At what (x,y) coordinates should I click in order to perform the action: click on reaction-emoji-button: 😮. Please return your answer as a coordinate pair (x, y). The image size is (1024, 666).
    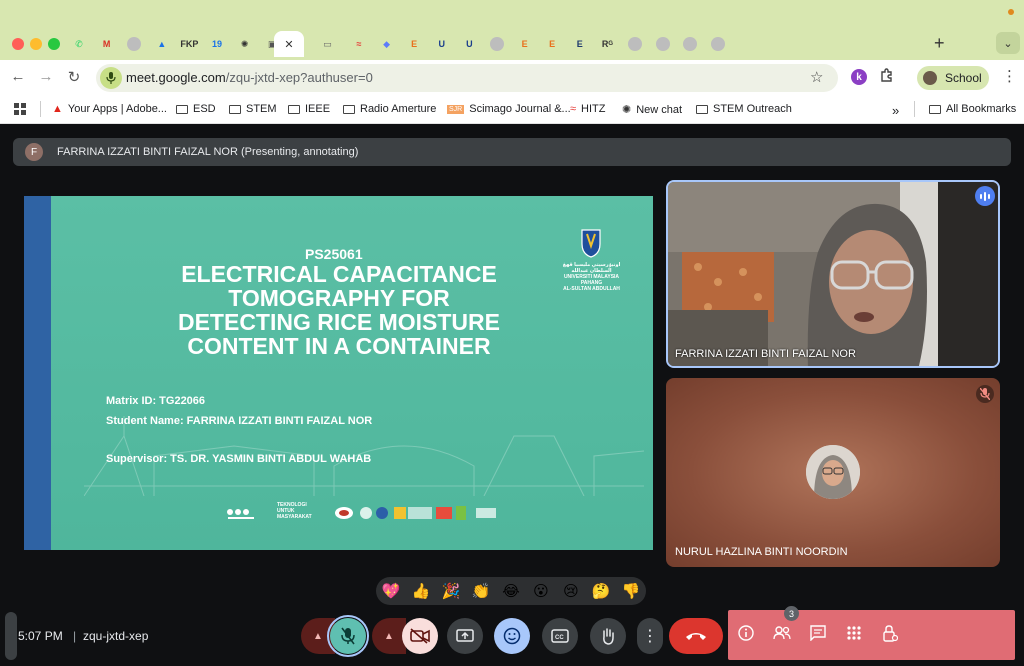
    Looking at the image, I should click on (541, 591).